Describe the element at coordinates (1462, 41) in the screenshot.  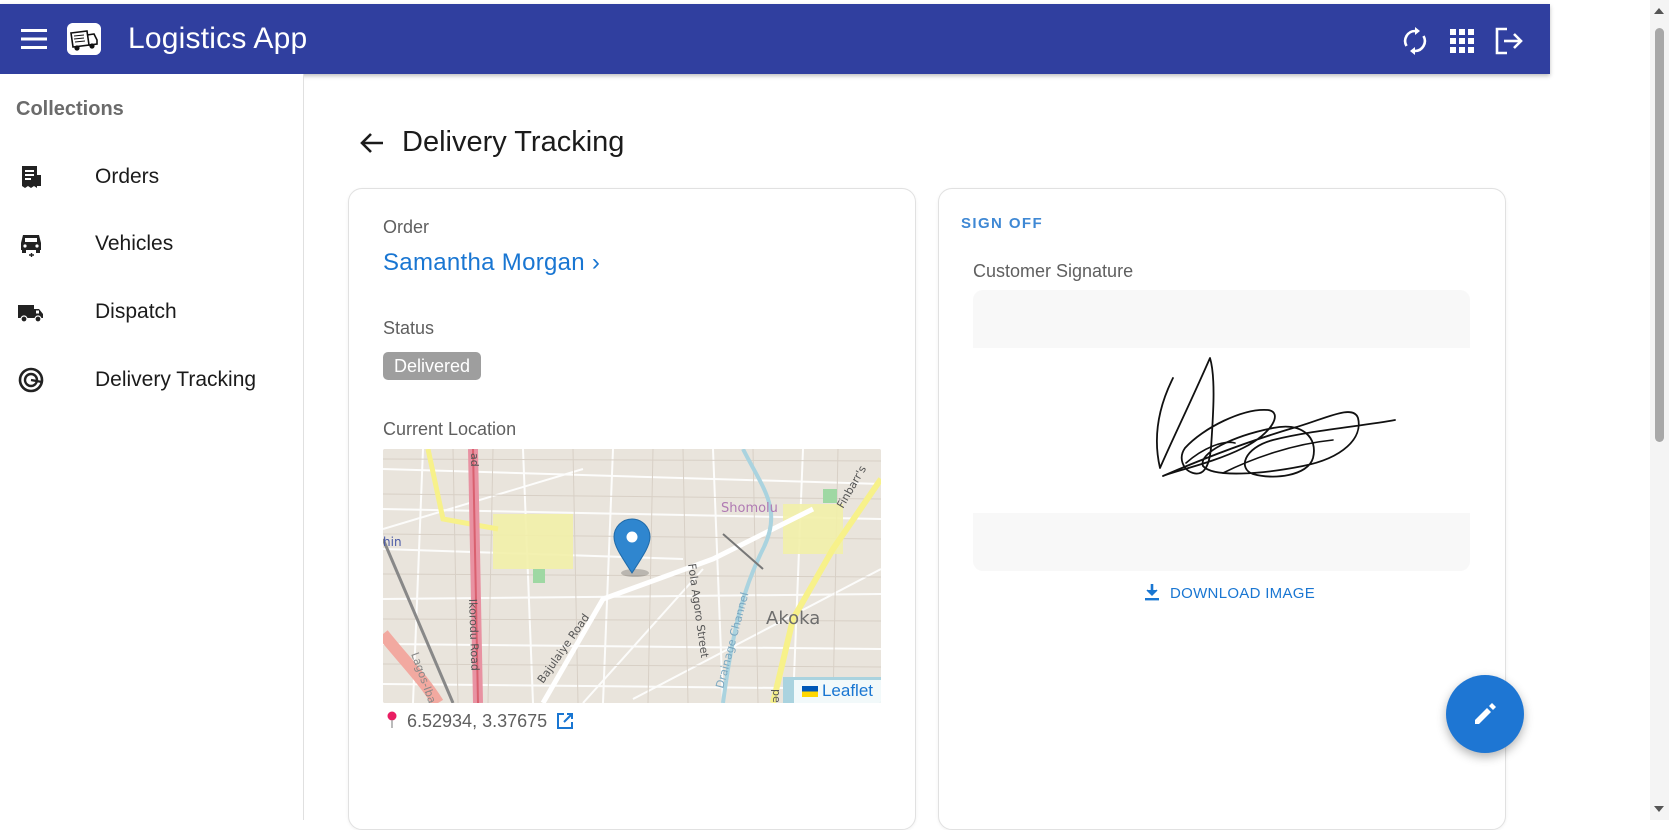
I see `apps-grid-icon` at that location.